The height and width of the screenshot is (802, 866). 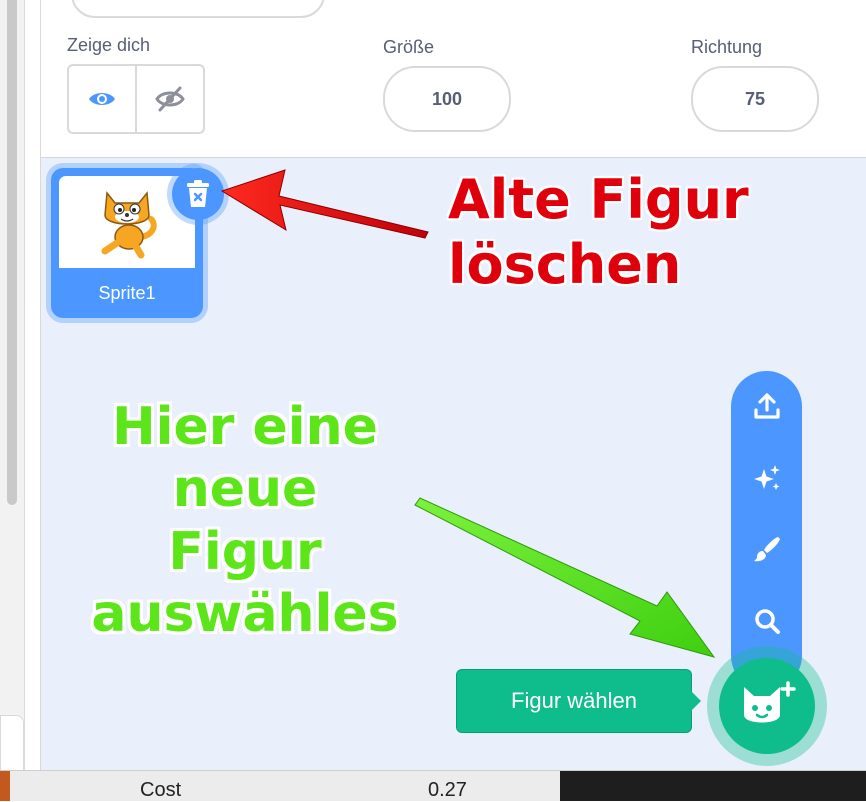 What do you see at coordinates (565, 577) in the screenshot?
I see `green-arrow` at bounding box center [565, 577].